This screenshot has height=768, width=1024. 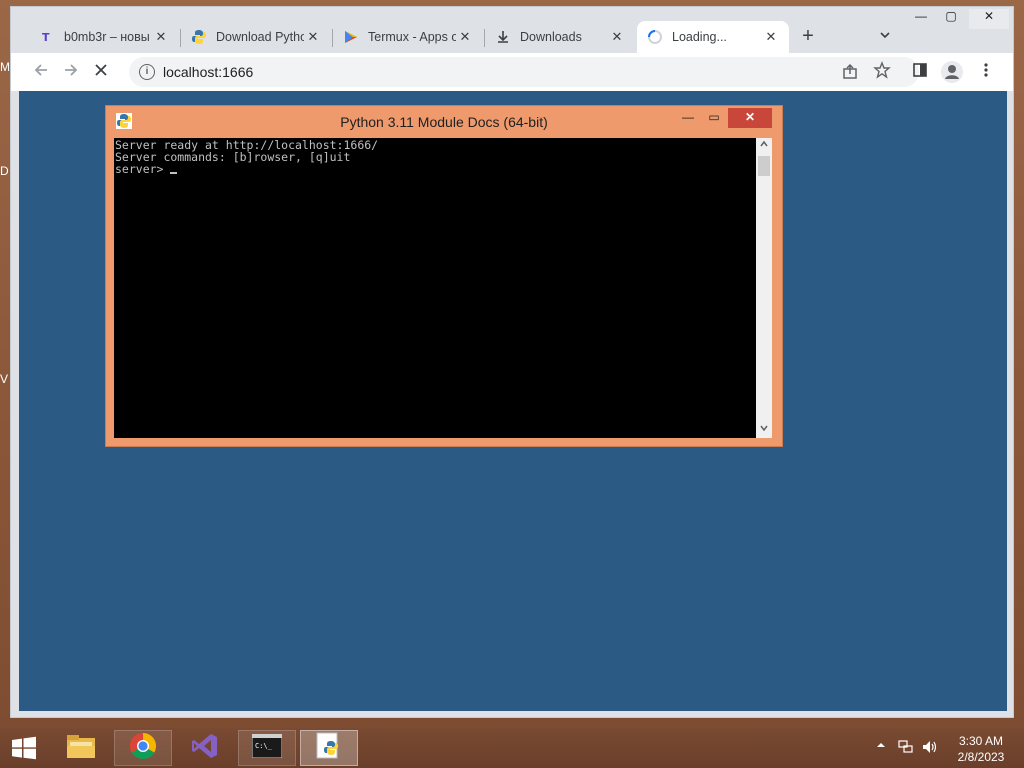 I want to click on url-text: localhost:1666, so click(x=208, y=72).